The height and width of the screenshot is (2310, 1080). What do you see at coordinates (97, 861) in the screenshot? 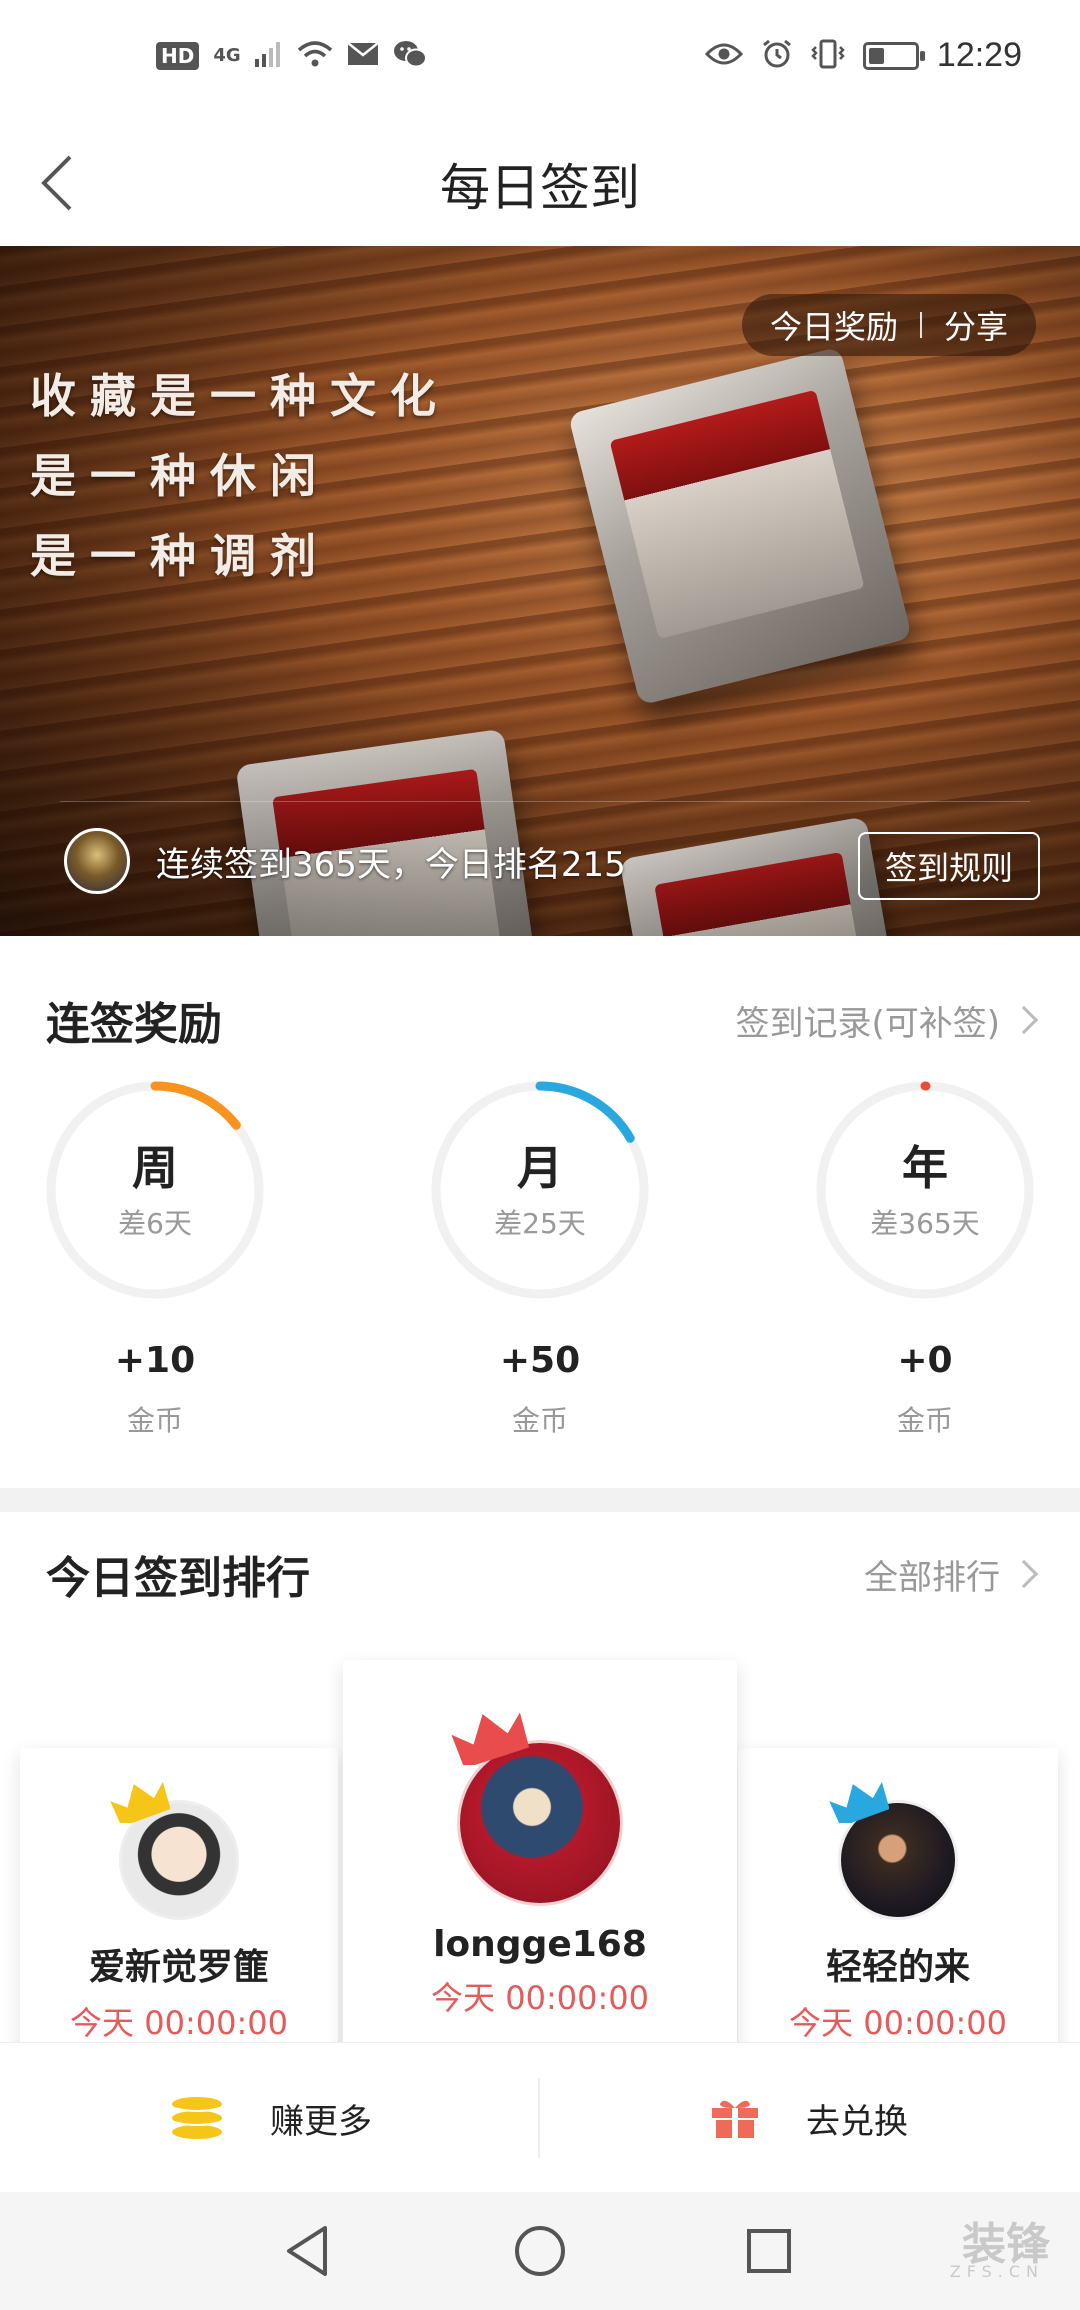
I see `user-avatar` at bounding box center [97, 861].